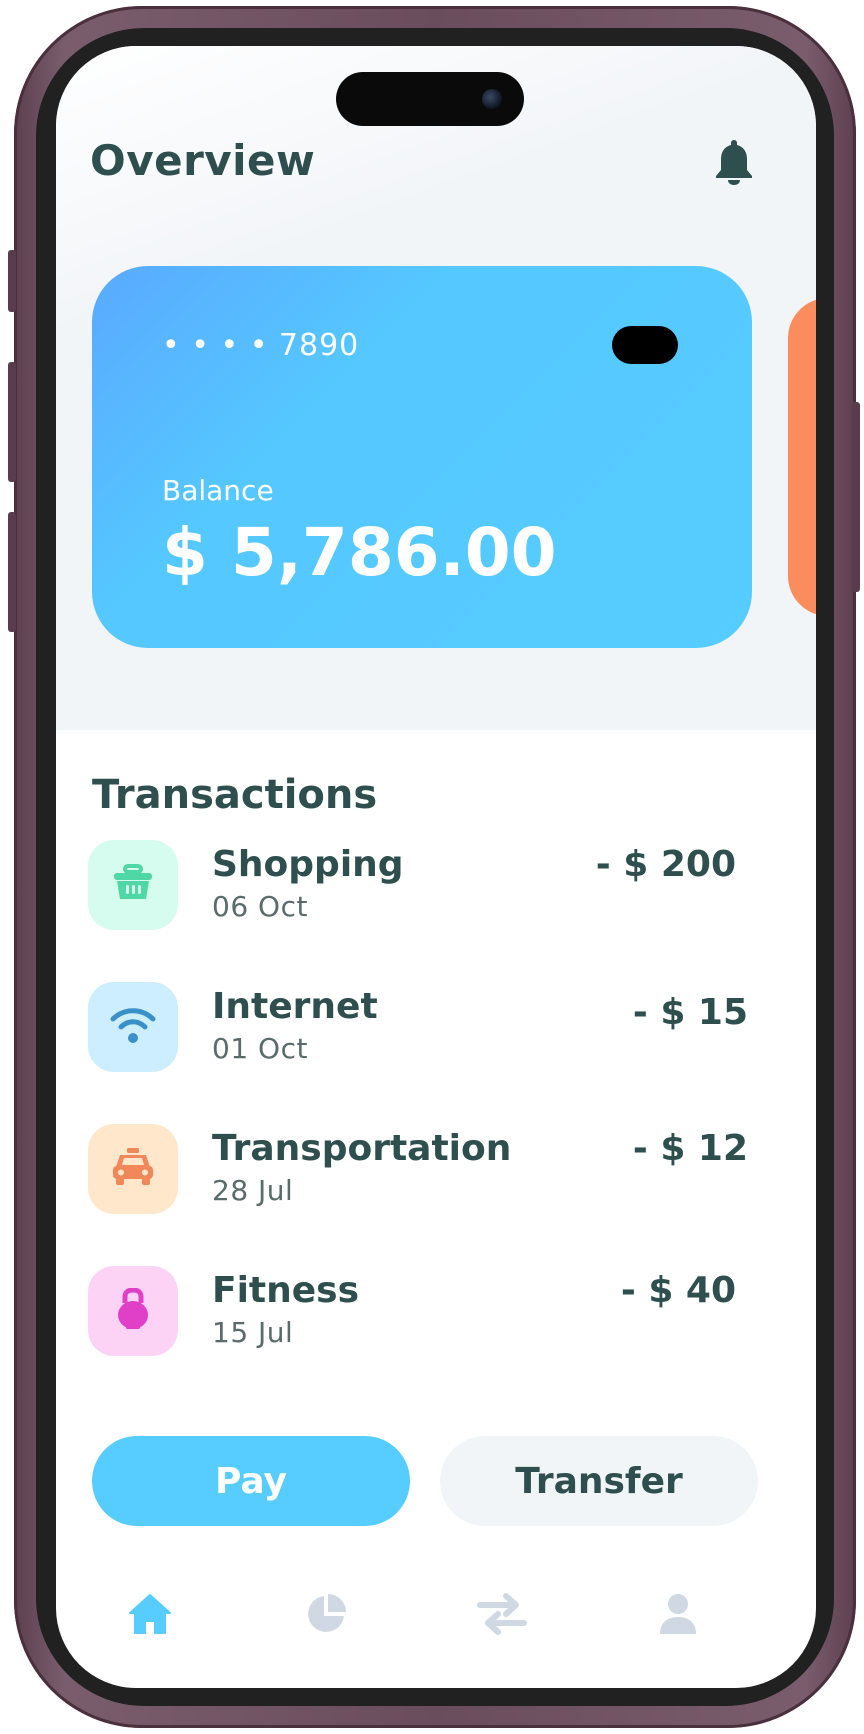 The image size is (864, 1734). Describe the element at coordinates (253, 1332) in the screenshot. I see `transaction-date: 15 Jul` at that location.